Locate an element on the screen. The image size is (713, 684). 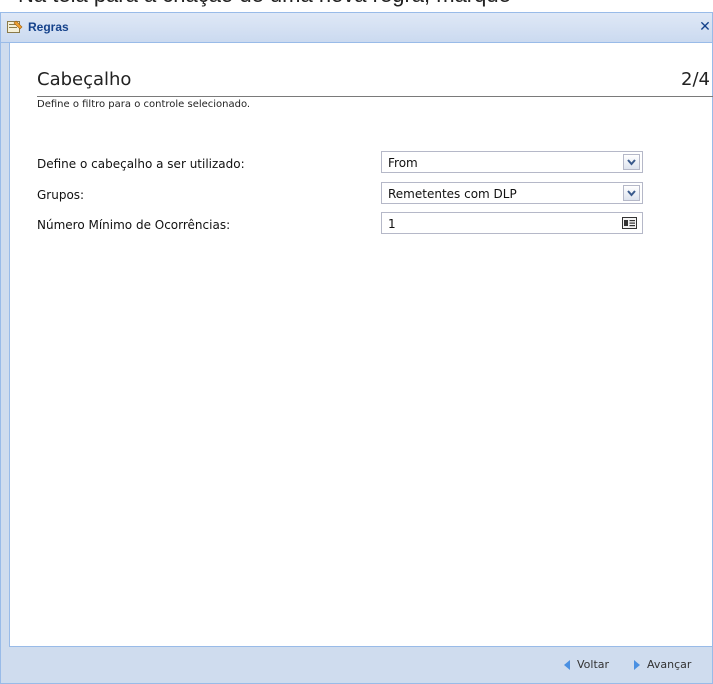
min-occurrences-label: Número Mínimo de Ocorrências: is located at coordinates (134, 225).